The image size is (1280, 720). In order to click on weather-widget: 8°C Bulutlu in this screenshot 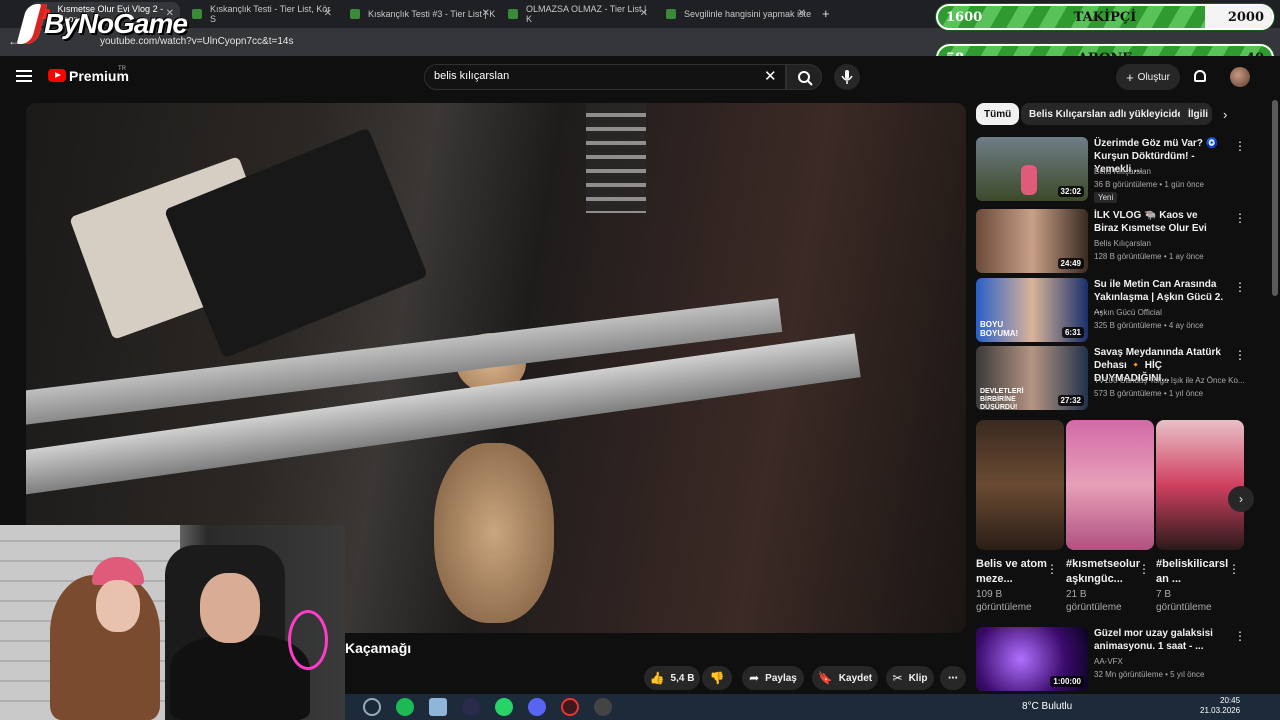, I will do `click(1047, 706)`.